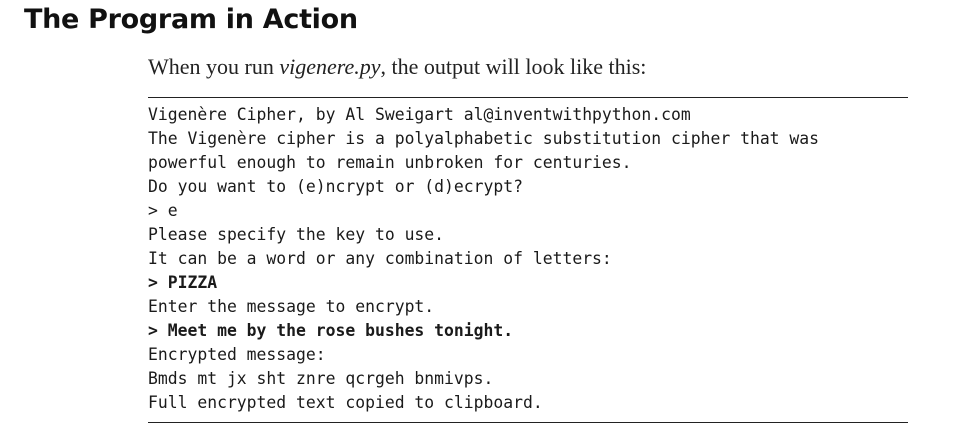 The width and height of the screenshot is (960, 448). I want to click on output-line-key-prompt-1: Please specify the key to use., so click(296, 234).